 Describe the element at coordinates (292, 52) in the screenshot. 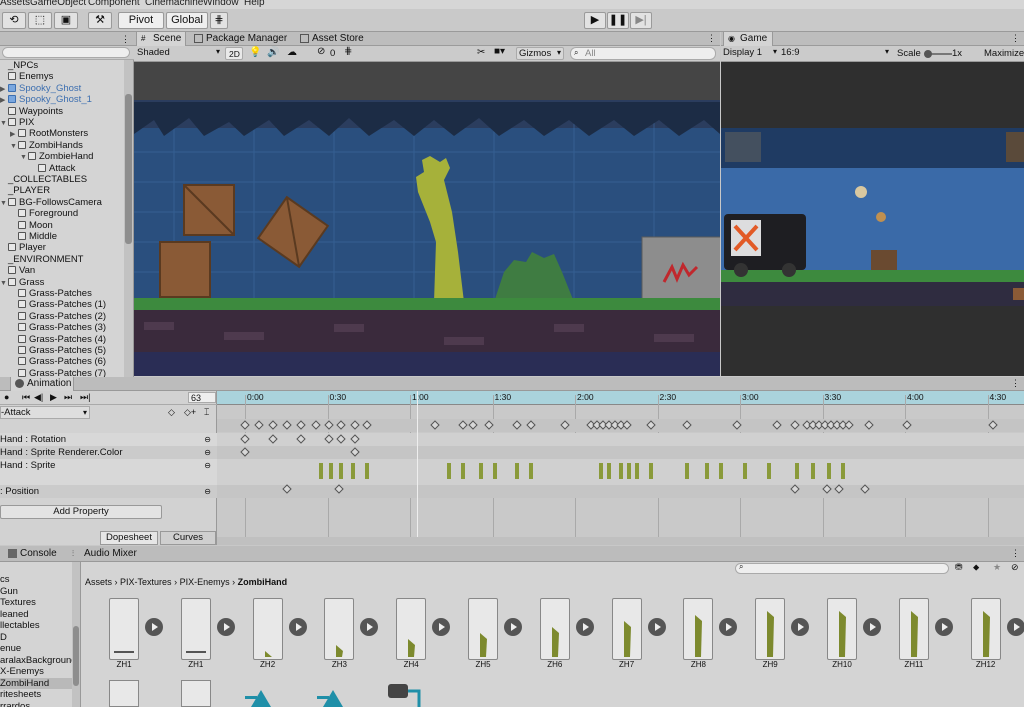

I see `effects-icon: ☁` at that location.